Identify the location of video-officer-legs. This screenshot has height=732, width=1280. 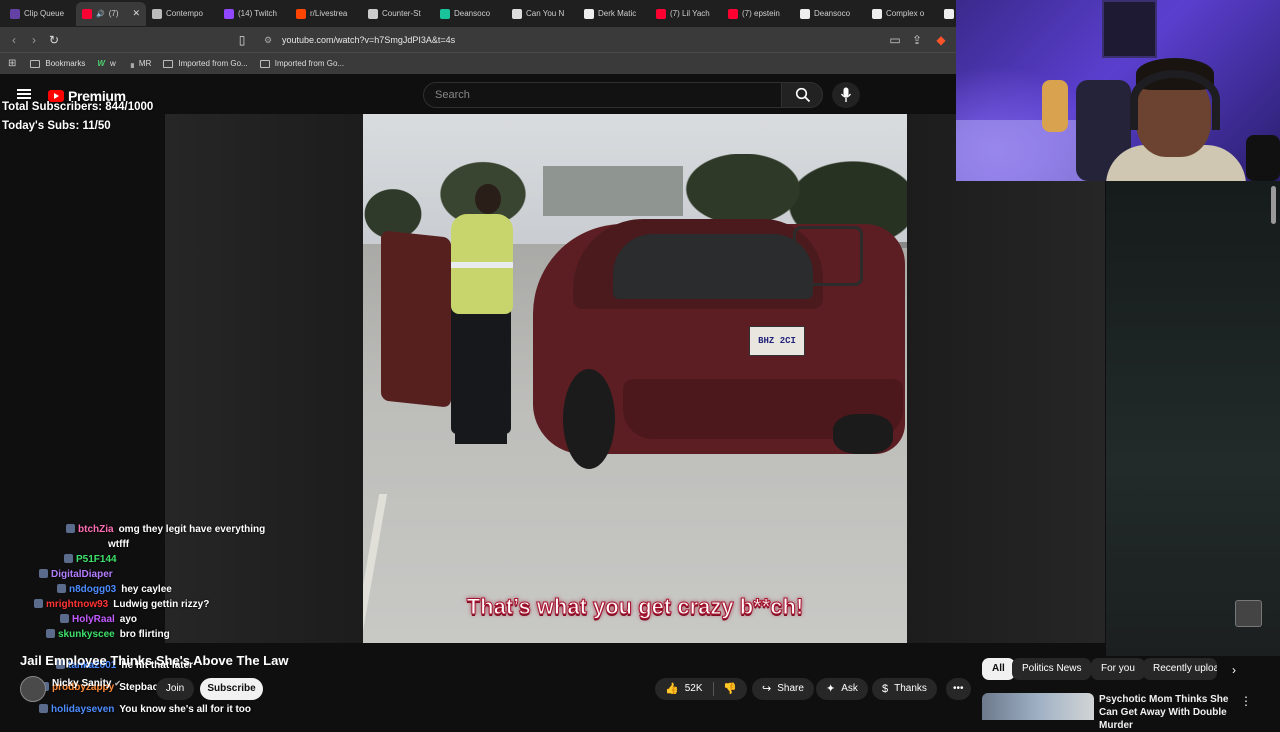
(481, 429).